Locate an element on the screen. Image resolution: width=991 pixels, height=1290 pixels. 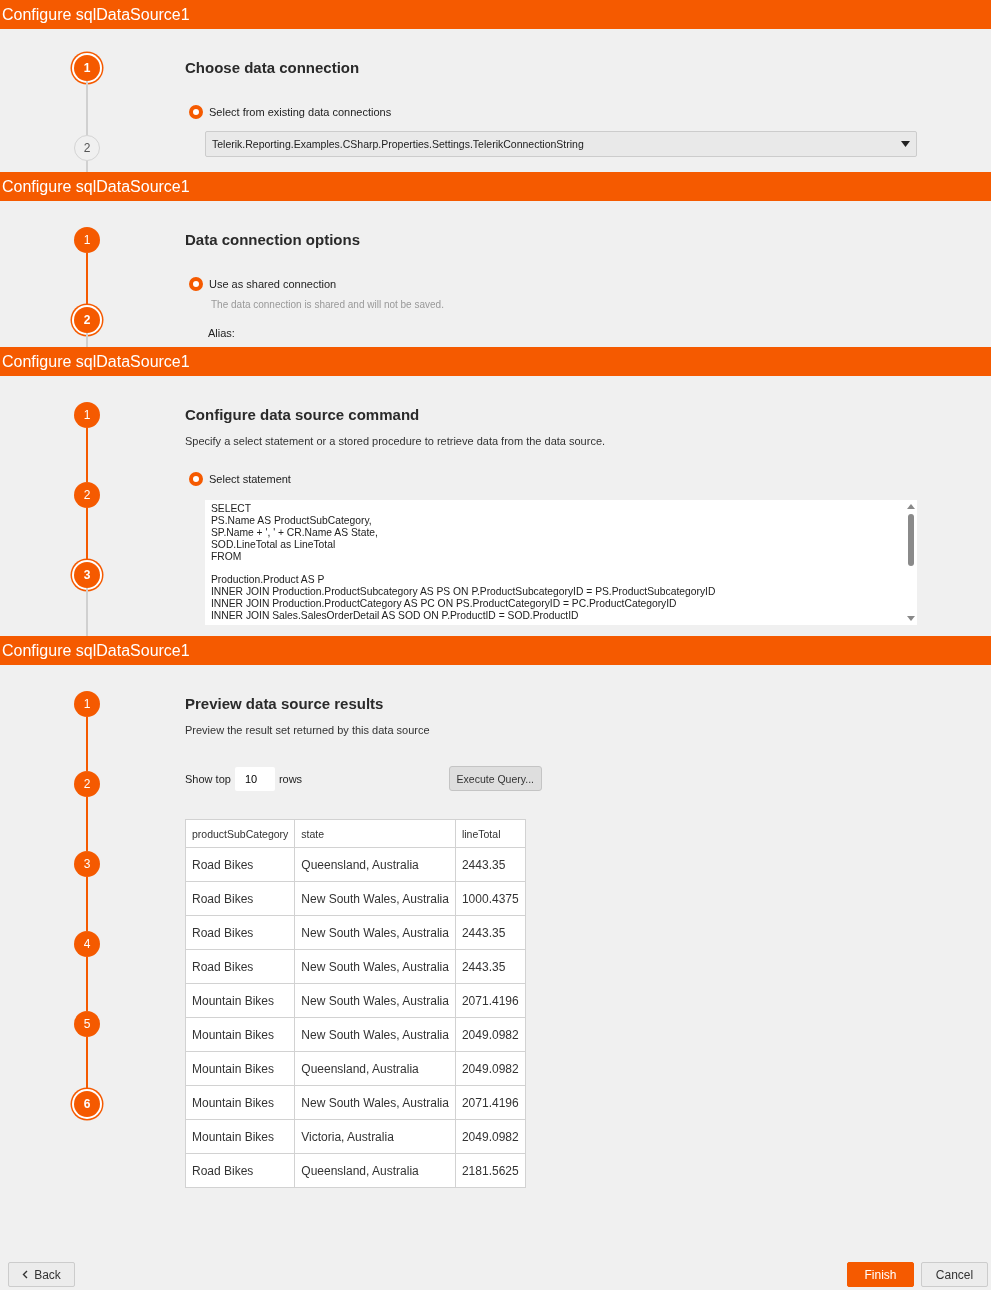
caret-icon is located at coordinates (905, 144).